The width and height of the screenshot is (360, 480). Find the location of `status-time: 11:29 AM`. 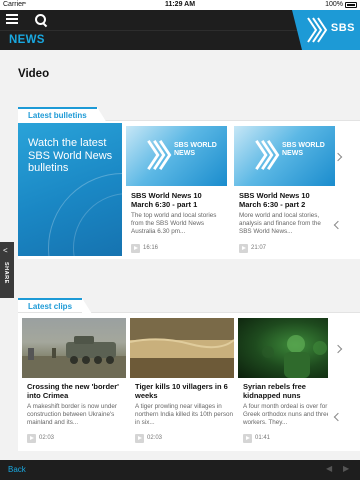

status-time: 11:29 AM is located at coordinates (180, 4).